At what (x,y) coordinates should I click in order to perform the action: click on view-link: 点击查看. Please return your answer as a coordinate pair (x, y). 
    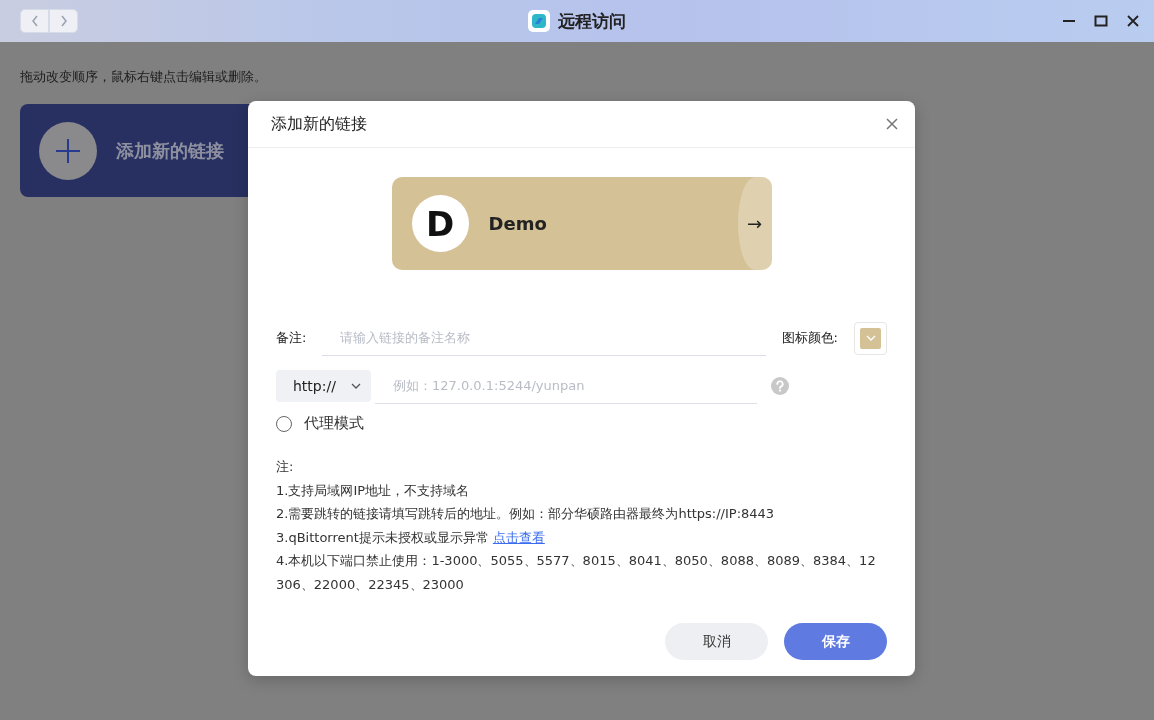
    Looking at the image, I should click on (518, 537).